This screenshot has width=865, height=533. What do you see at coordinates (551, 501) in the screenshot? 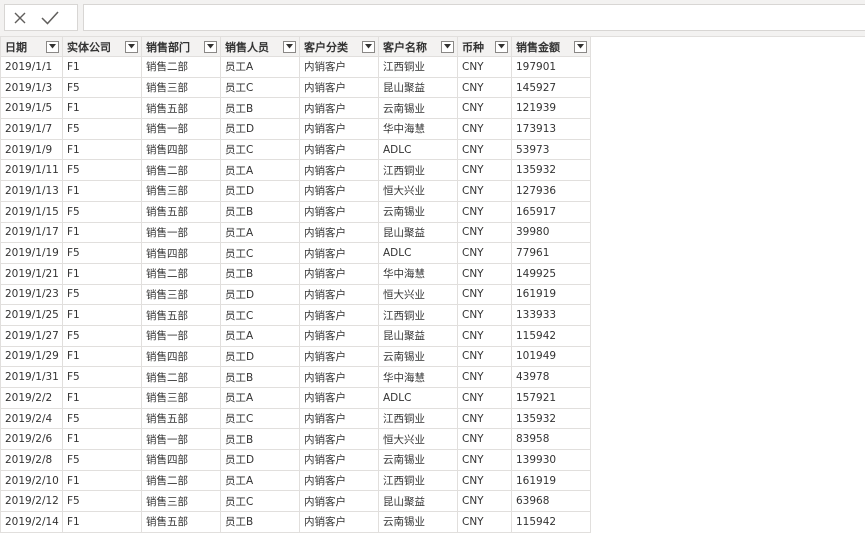
I see `table-cell: 63968` at bounding box center [551, 501].